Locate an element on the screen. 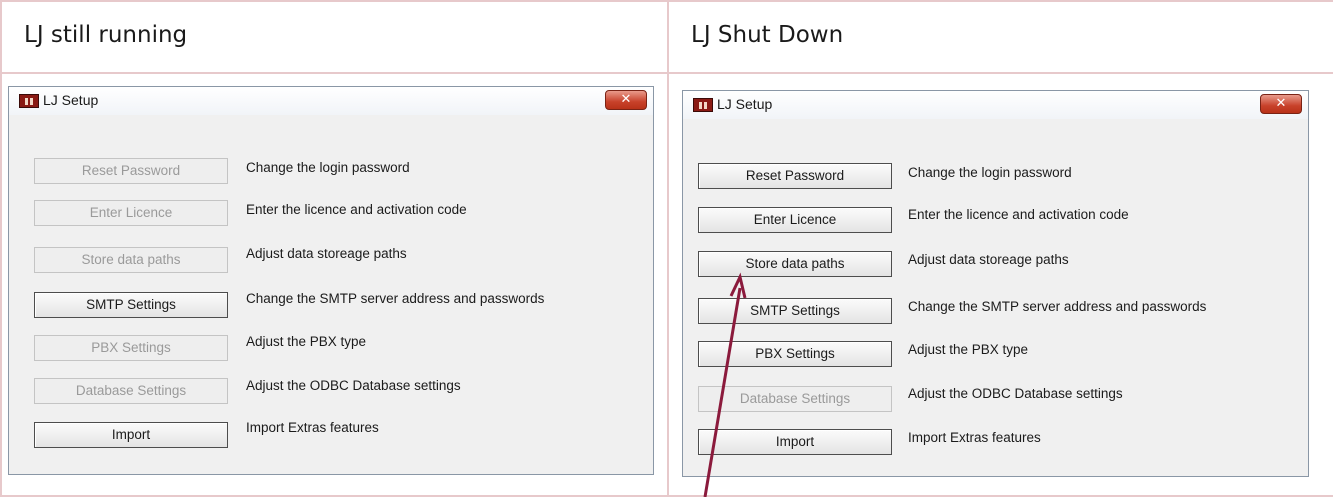 This screenshot has width=1333, height=497. column-heading-shutdown: LJ Shut Down is located at coordinates (767, 35).